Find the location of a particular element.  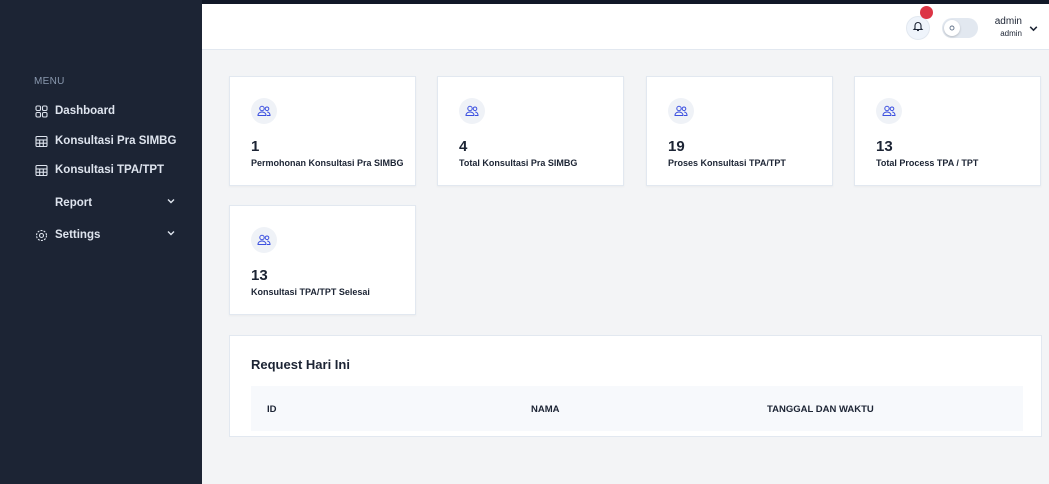

stat-label: Permohonan Konsultasi Pra SIMBG is located at coordinates (327, 163).